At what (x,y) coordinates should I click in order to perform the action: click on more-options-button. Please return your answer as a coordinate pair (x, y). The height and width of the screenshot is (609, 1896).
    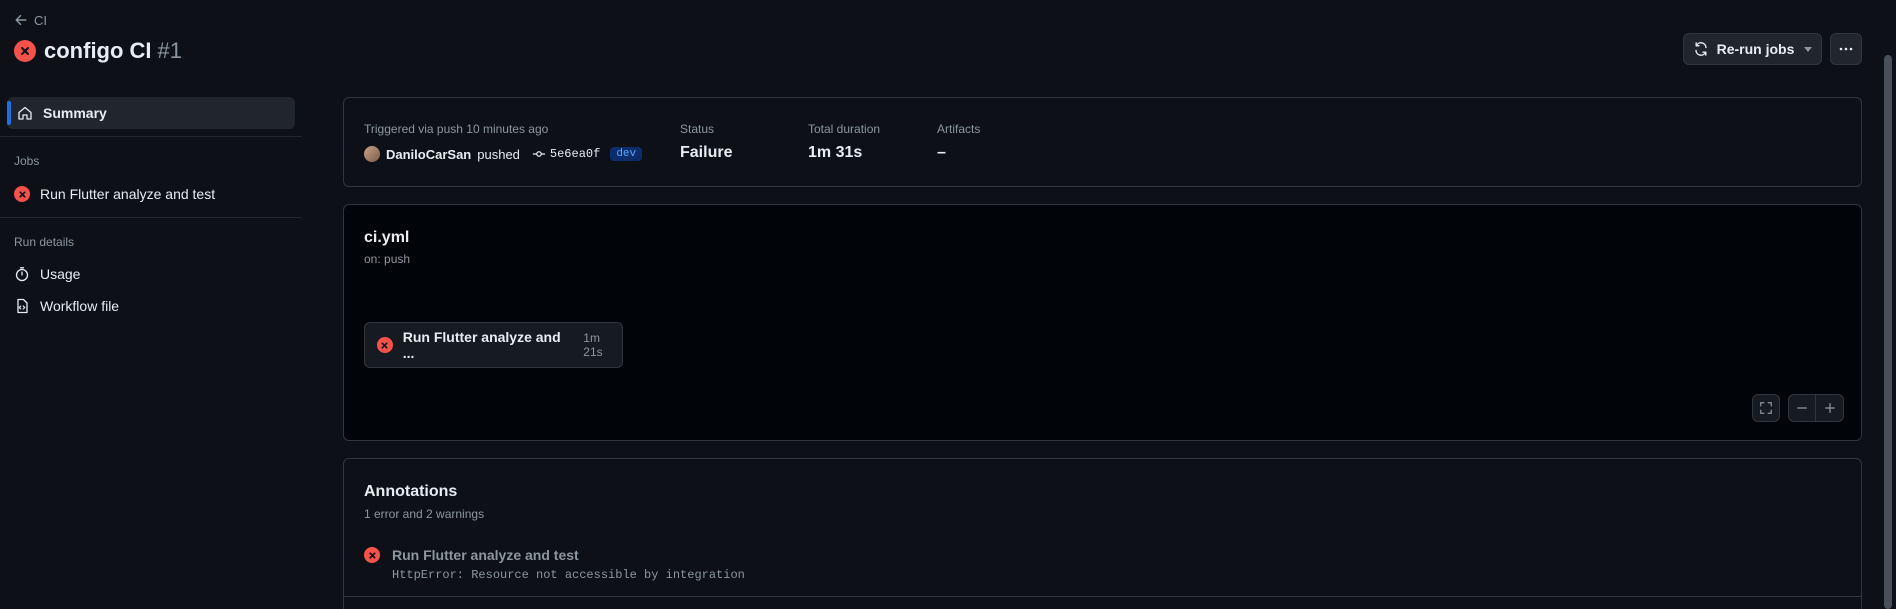
    Looking at the image, I should click on (1846, 49).